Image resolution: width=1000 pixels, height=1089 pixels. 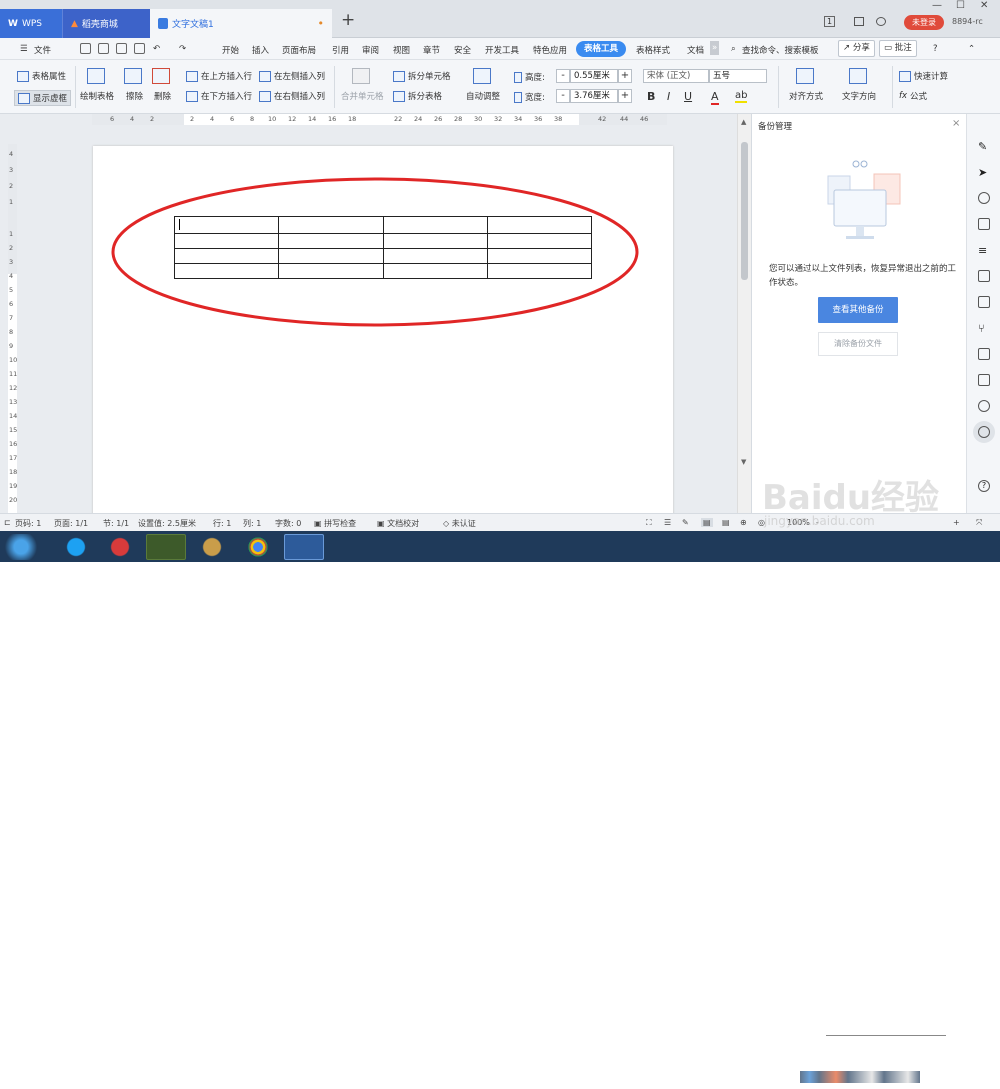 I want to click on picture-icon, so click(x=984, y=380).